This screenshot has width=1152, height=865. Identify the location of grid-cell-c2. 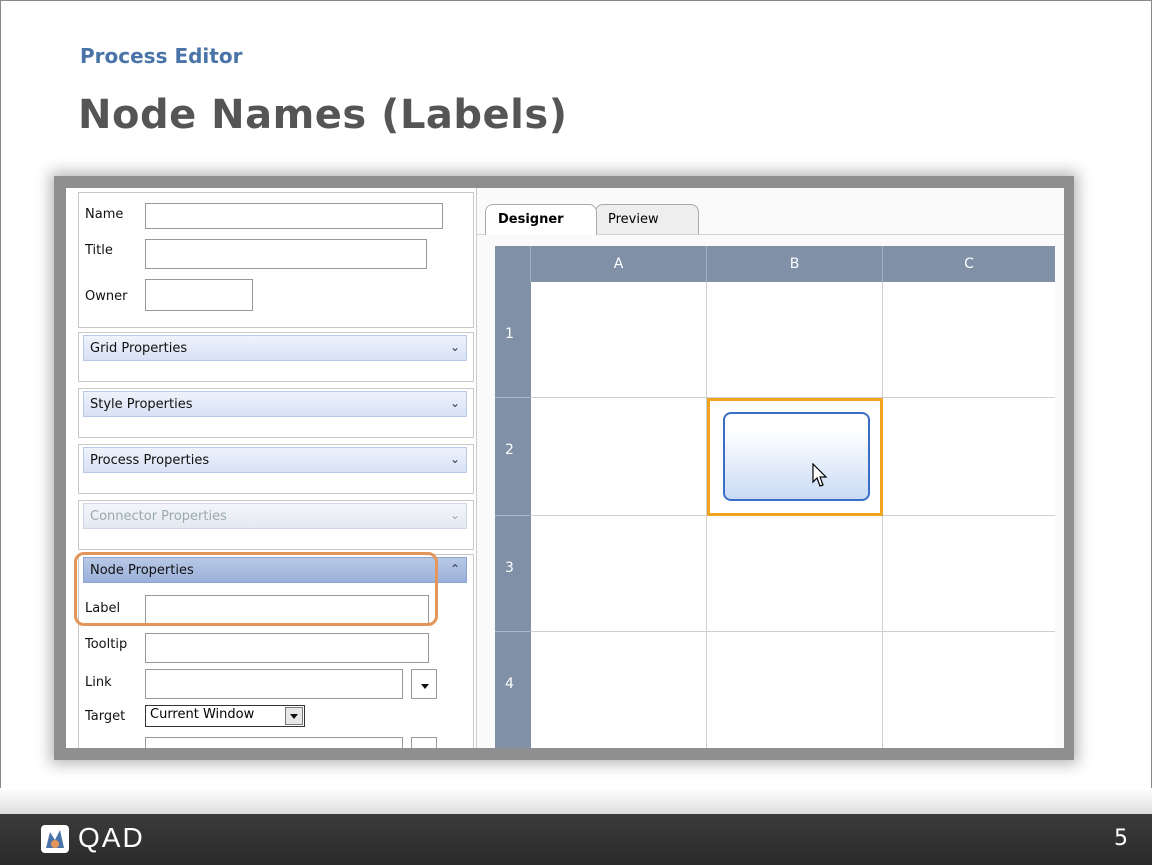
(969, 457).